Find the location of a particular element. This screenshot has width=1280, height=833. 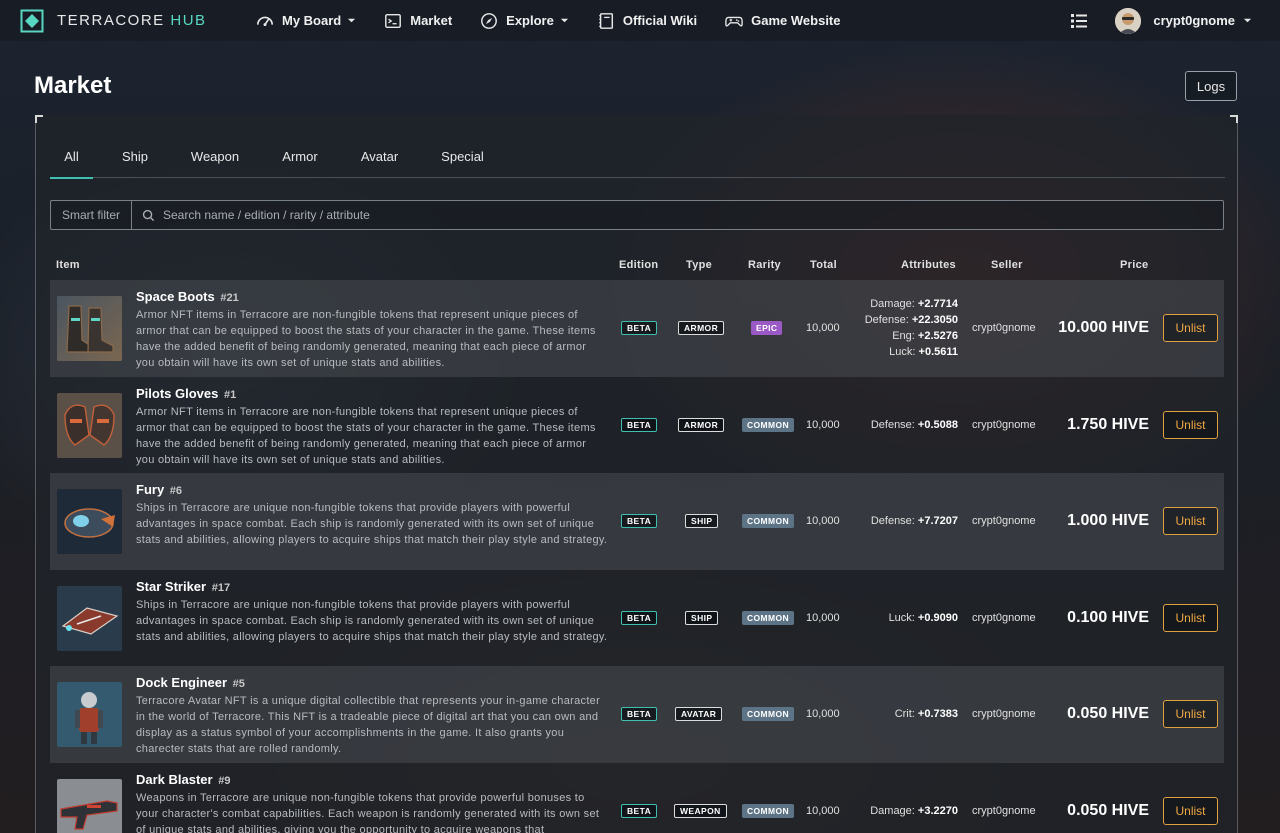

brand-name: TERRACORE HUB is located at coordinates (132, 20).